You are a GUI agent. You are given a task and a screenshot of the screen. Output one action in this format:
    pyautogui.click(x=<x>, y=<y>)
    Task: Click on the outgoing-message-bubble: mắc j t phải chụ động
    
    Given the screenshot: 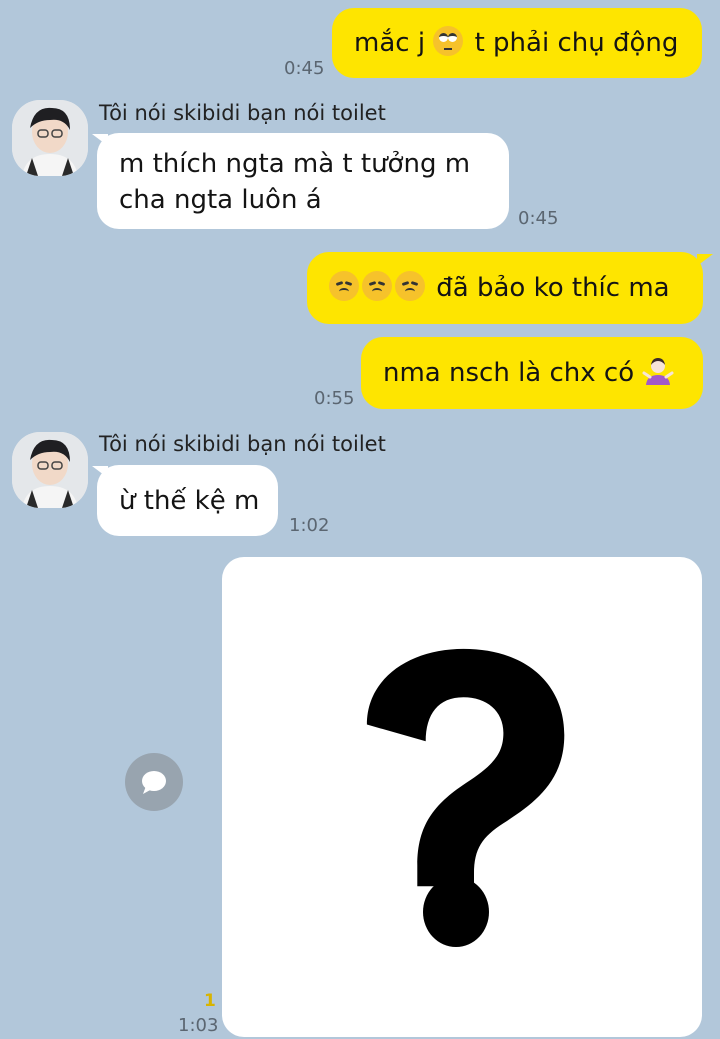 What is the action you would take?
    pyautogui.click(x=517, y=43)
    